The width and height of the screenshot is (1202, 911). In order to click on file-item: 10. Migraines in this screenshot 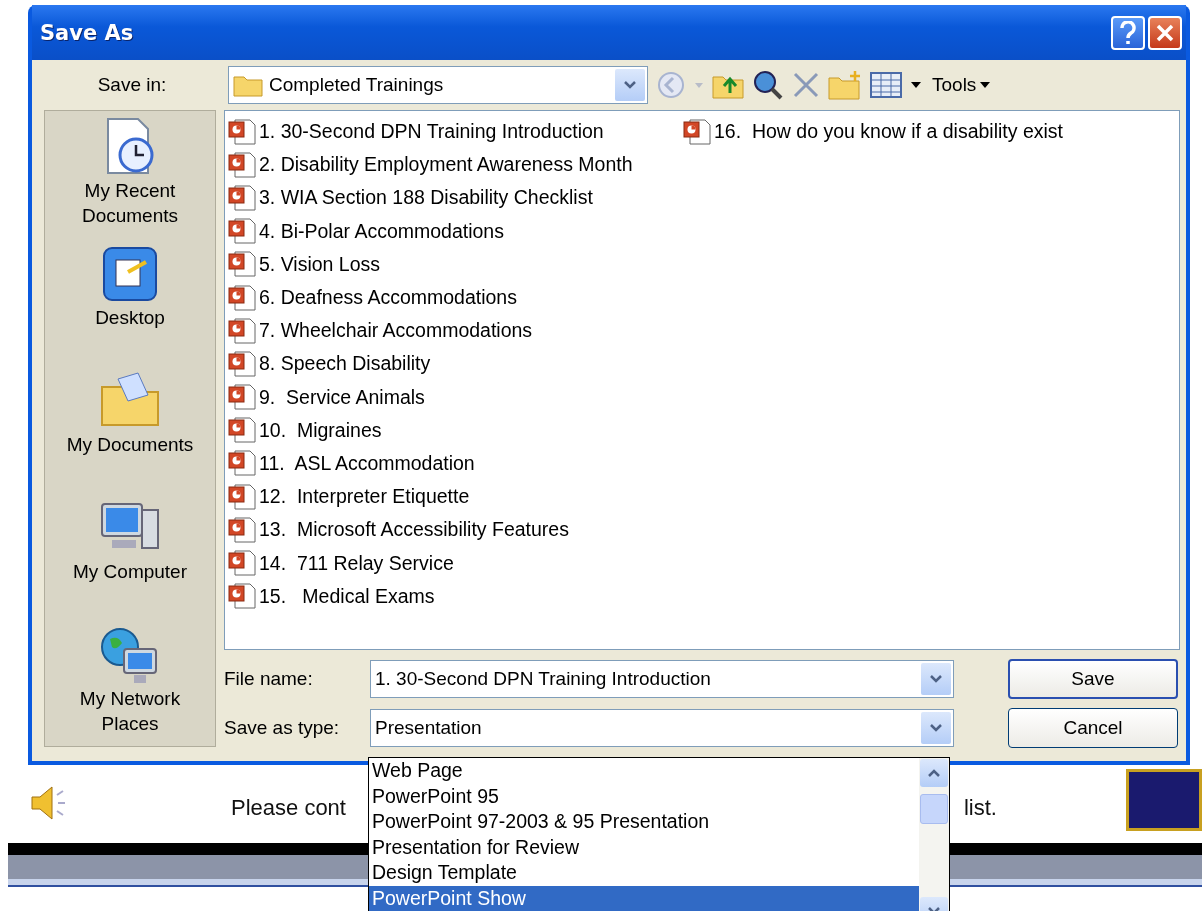, I will do `click(454, 430)`.